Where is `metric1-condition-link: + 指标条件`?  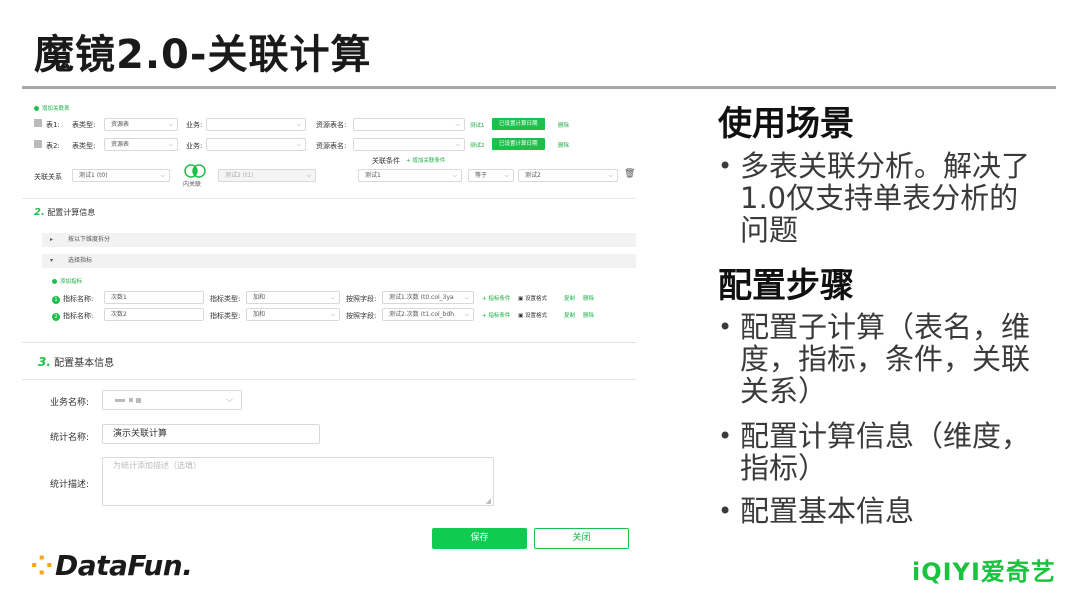 metric1-condition-link: + 指标条件 is located at coordinates (496, 298).